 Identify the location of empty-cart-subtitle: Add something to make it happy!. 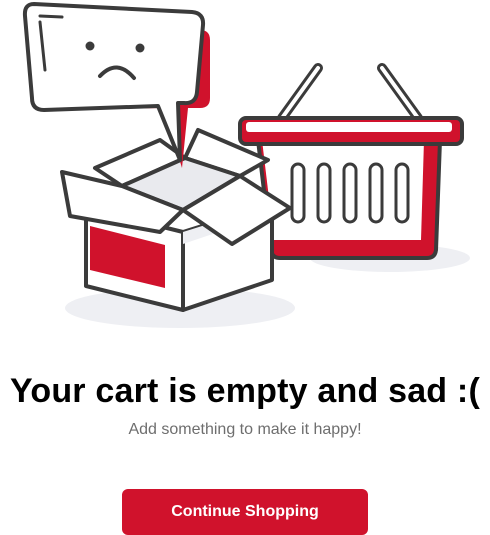
(245, 429).